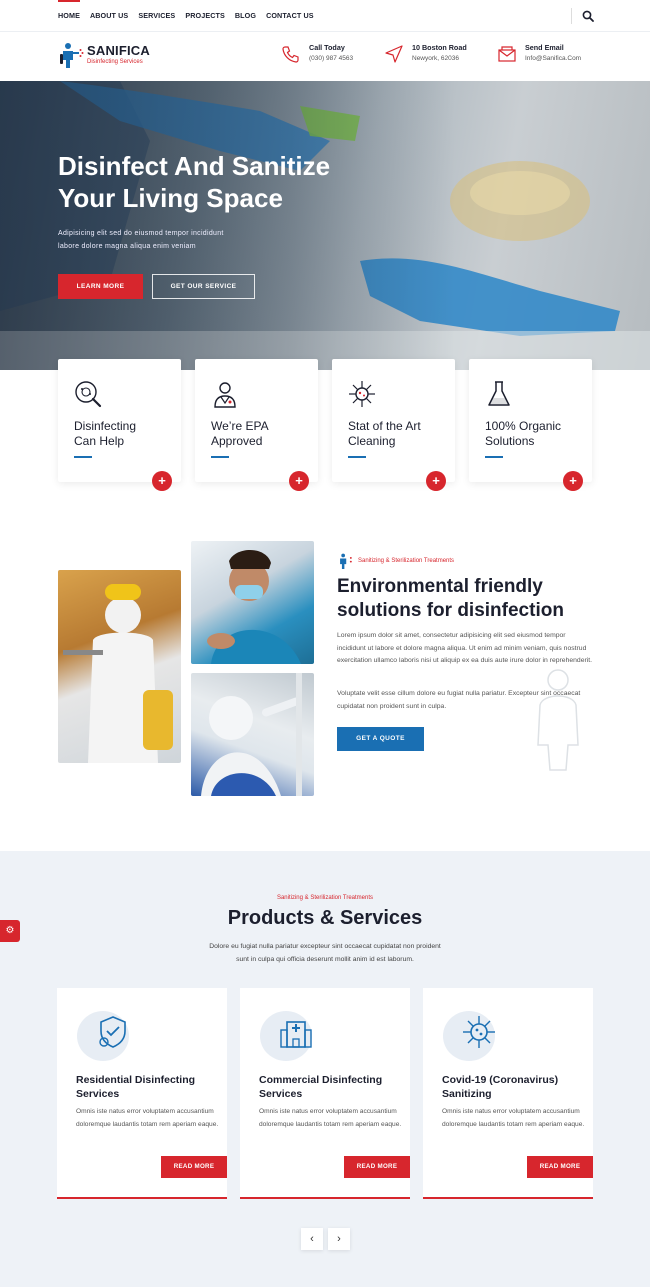 This screenshot has width=650, height=1287. What do you see at coordinates (146, 1087) in the screenshot?
I see `product-title: Residential Disinfecting Services` at bounding box center [146, 1087].